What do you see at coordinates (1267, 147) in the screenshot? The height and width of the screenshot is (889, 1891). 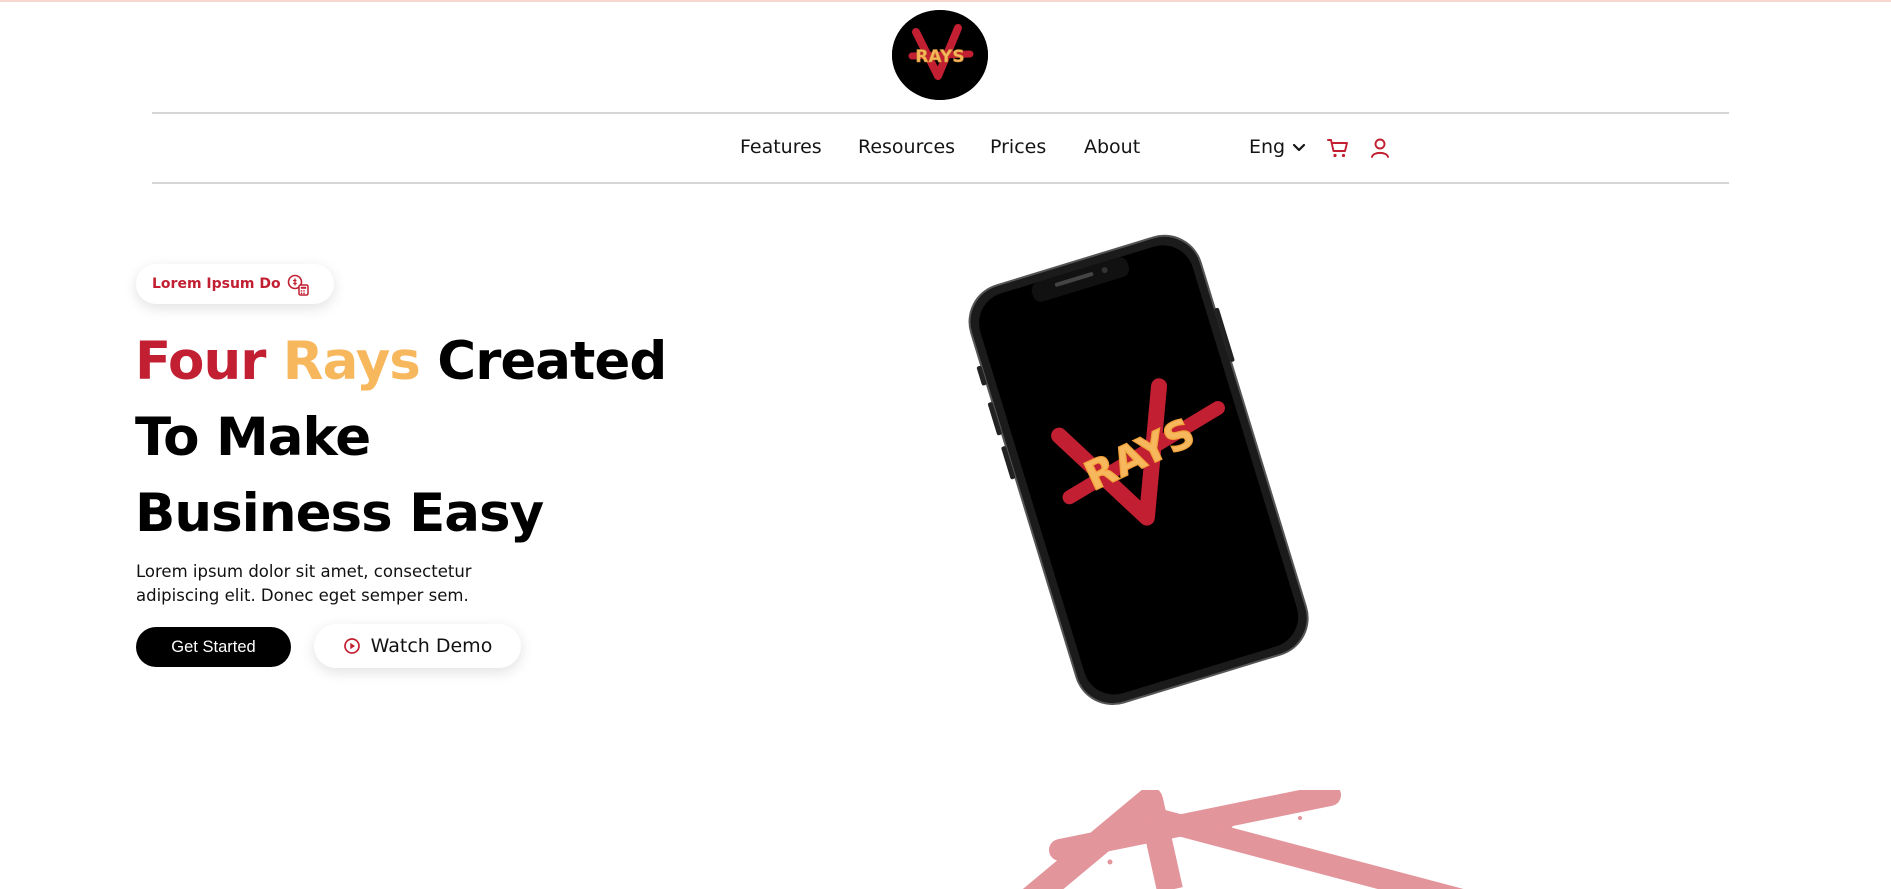 I see `language-label: Eng` at bounding box center [1267, 147].